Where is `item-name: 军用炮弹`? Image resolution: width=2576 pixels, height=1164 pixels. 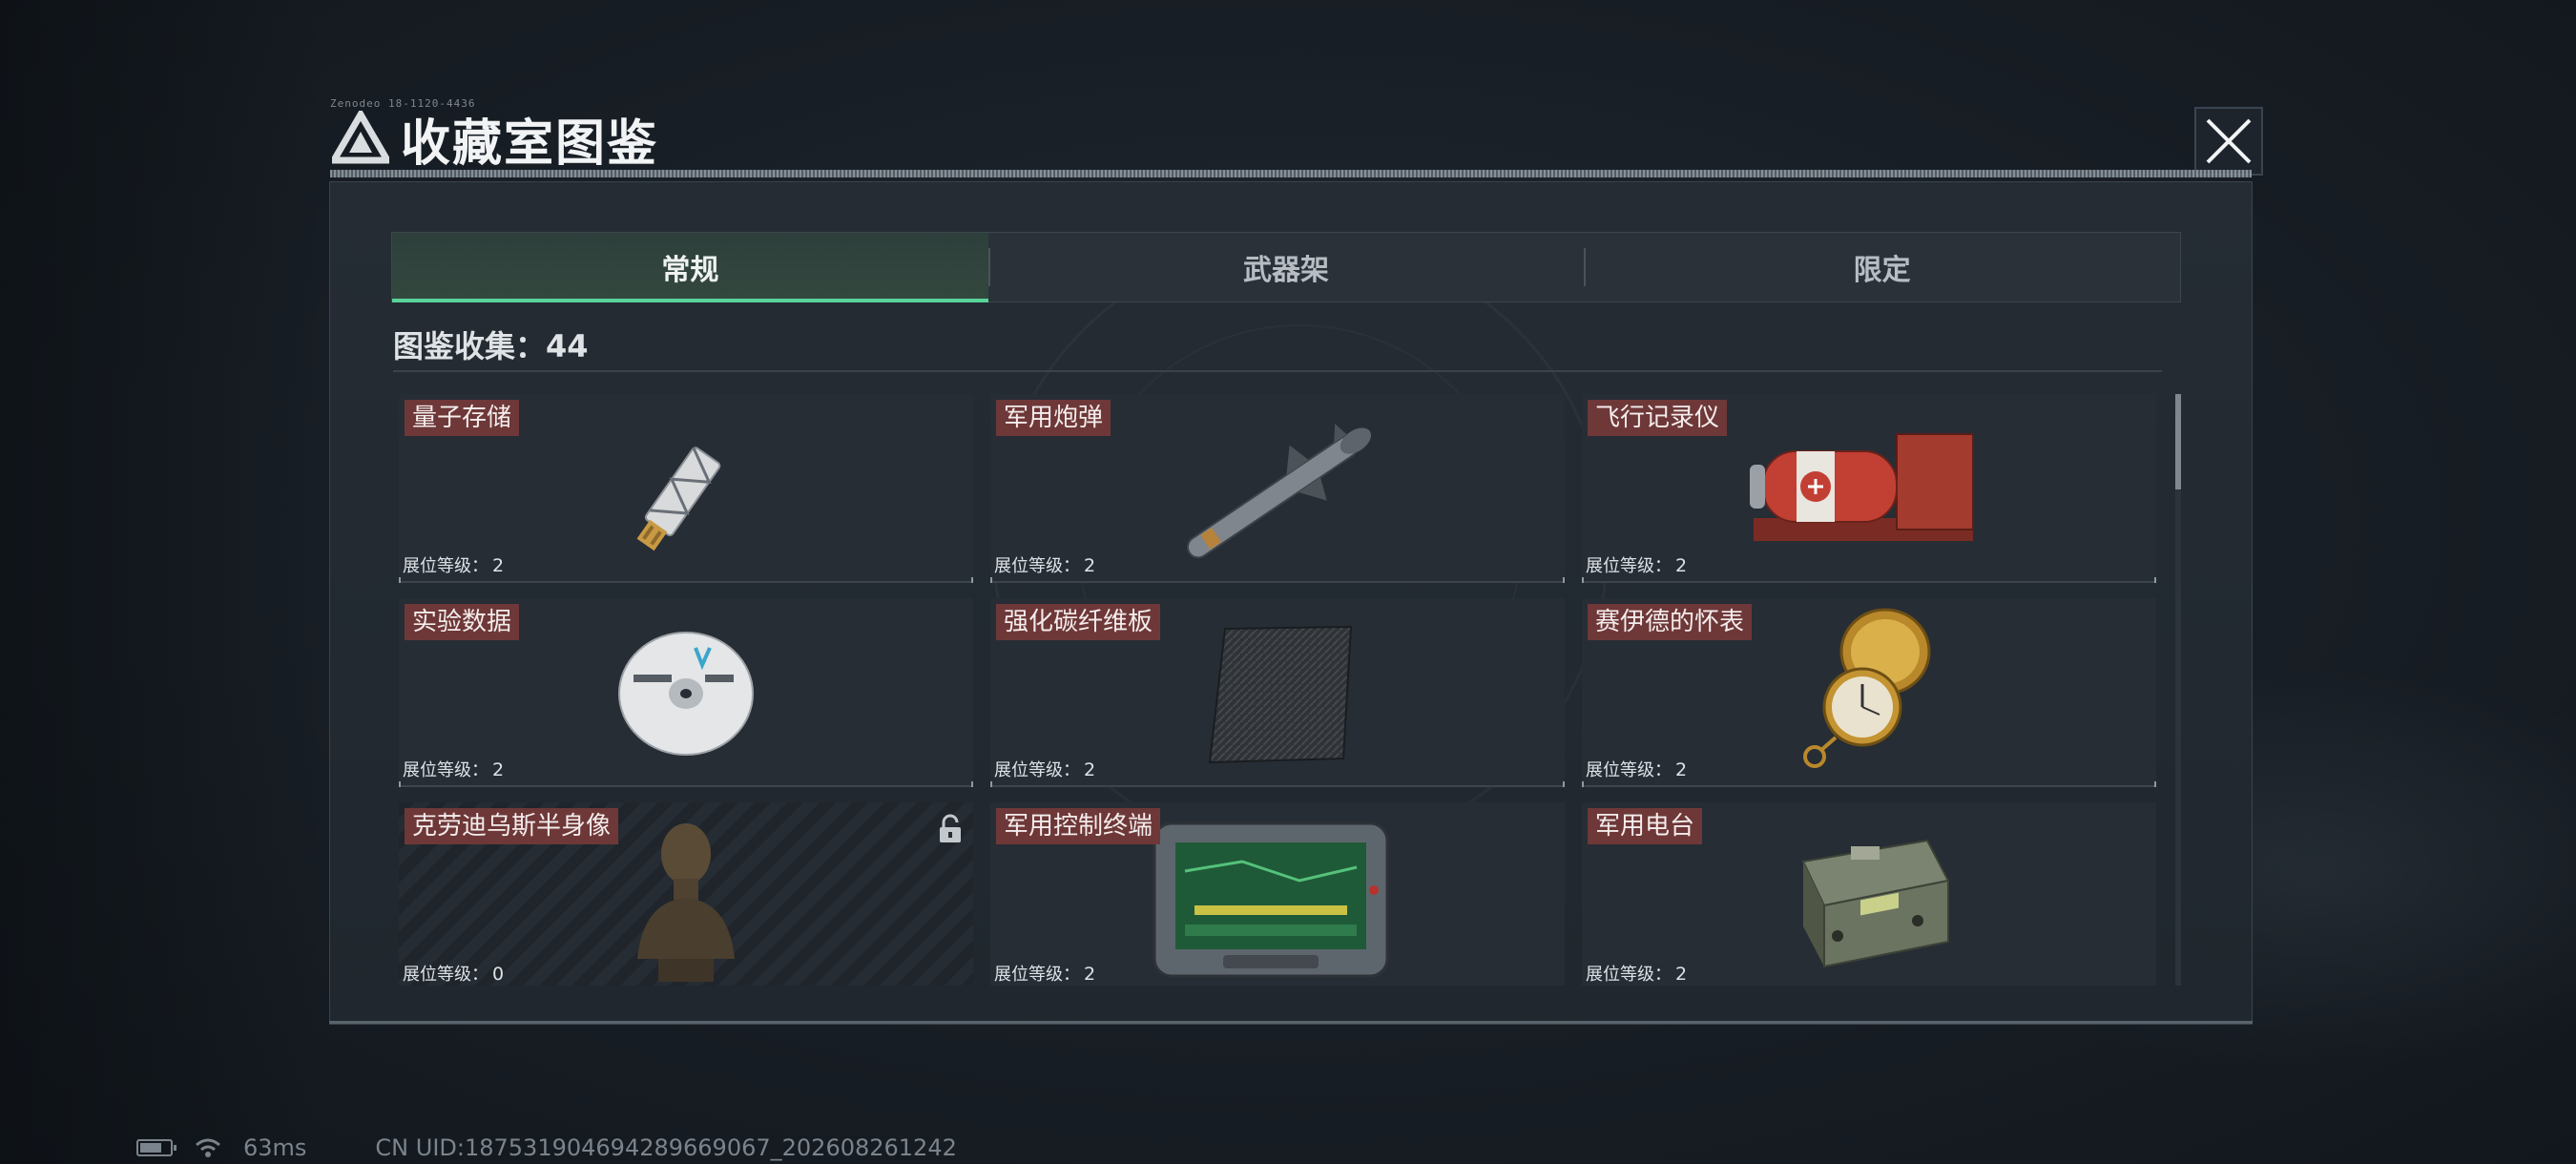
item-name: 军用炮弹 is located at coordinates (1053, 418).